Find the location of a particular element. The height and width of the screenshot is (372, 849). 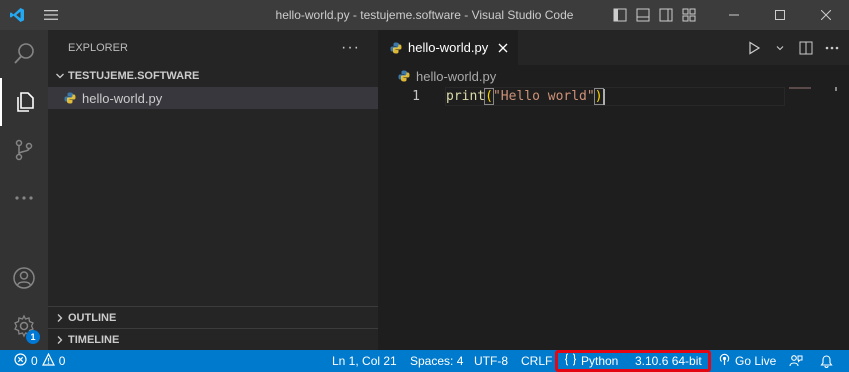

breadcrumb-file: hello-world.py is located at coordinates (456, 76).